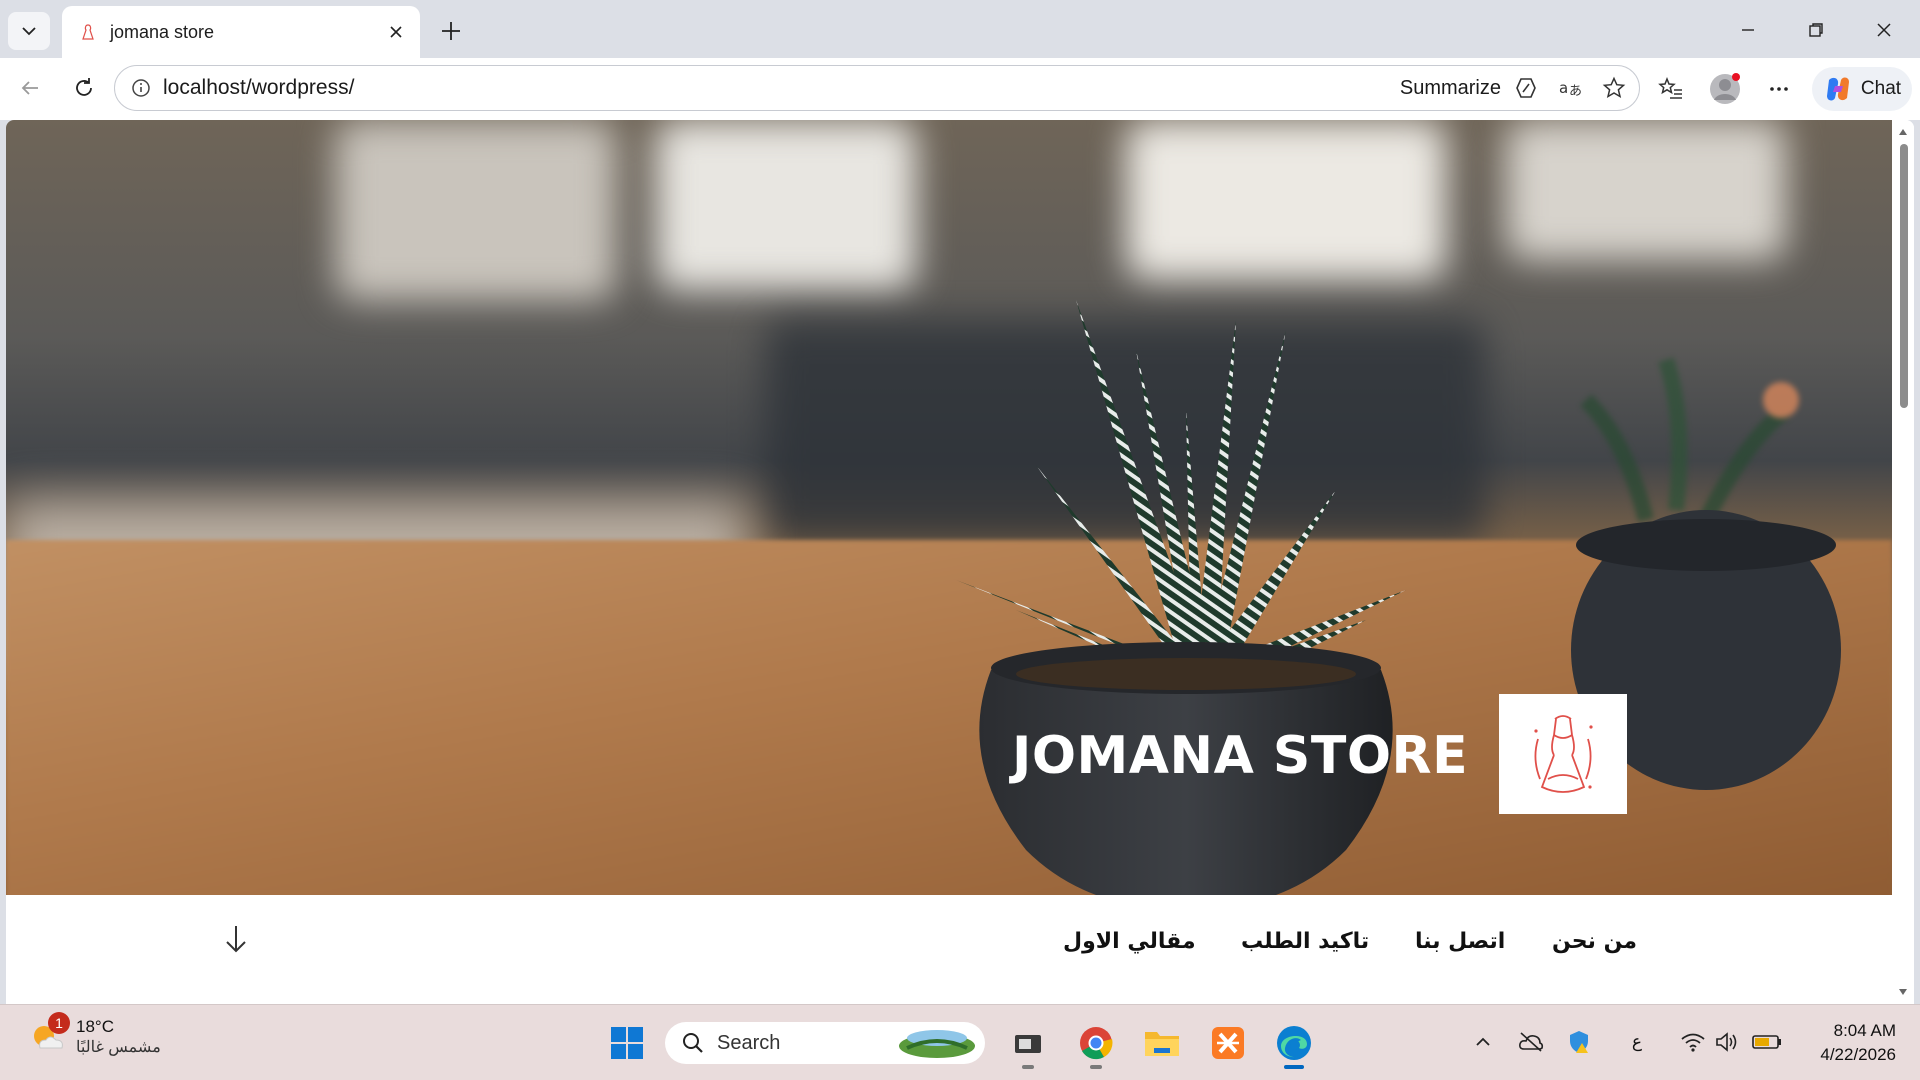 This screenshot has width=1920, height=1080. I want to click on xampp-icon, so click(1228, 1043).